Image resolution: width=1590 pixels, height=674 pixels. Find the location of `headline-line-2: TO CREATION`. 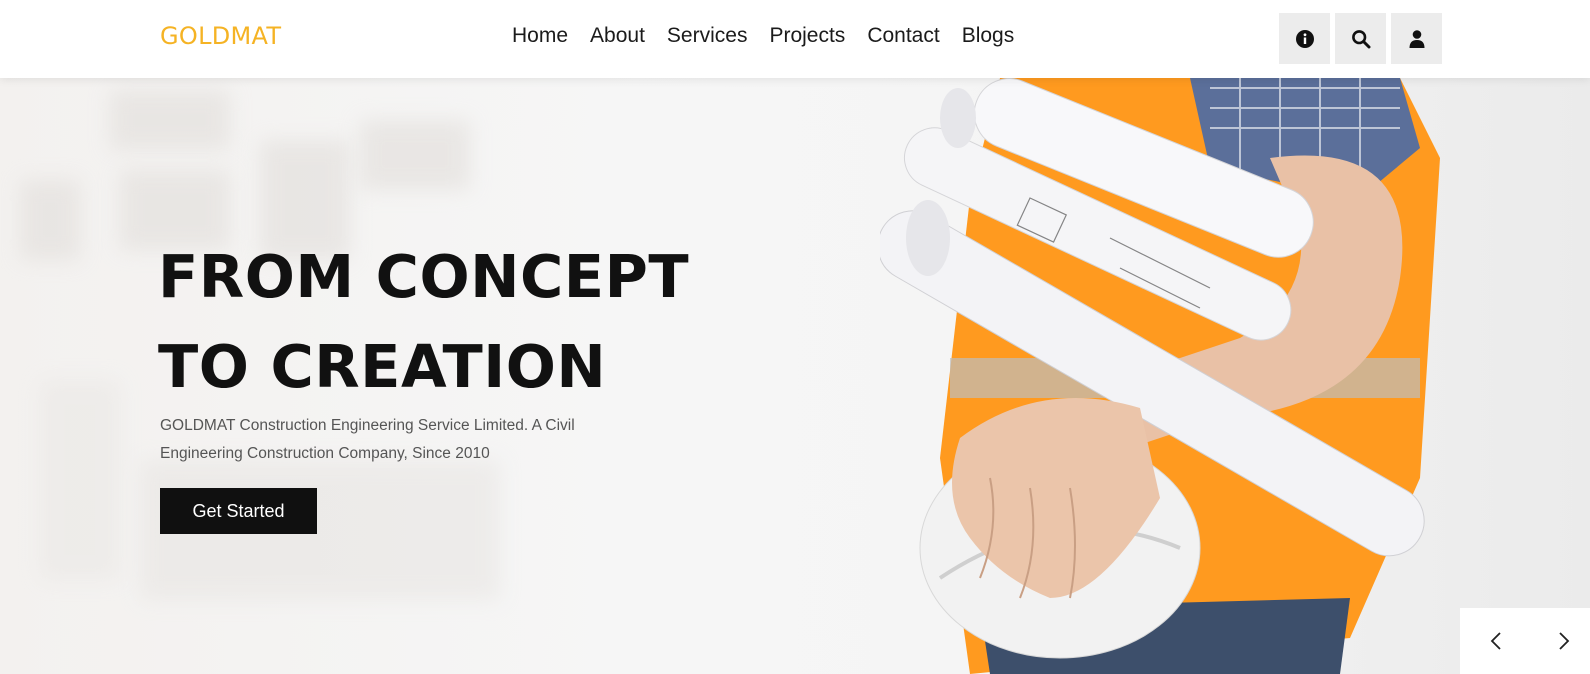

headline-line-2: TO CREATION is located at coordinates (382, 366).